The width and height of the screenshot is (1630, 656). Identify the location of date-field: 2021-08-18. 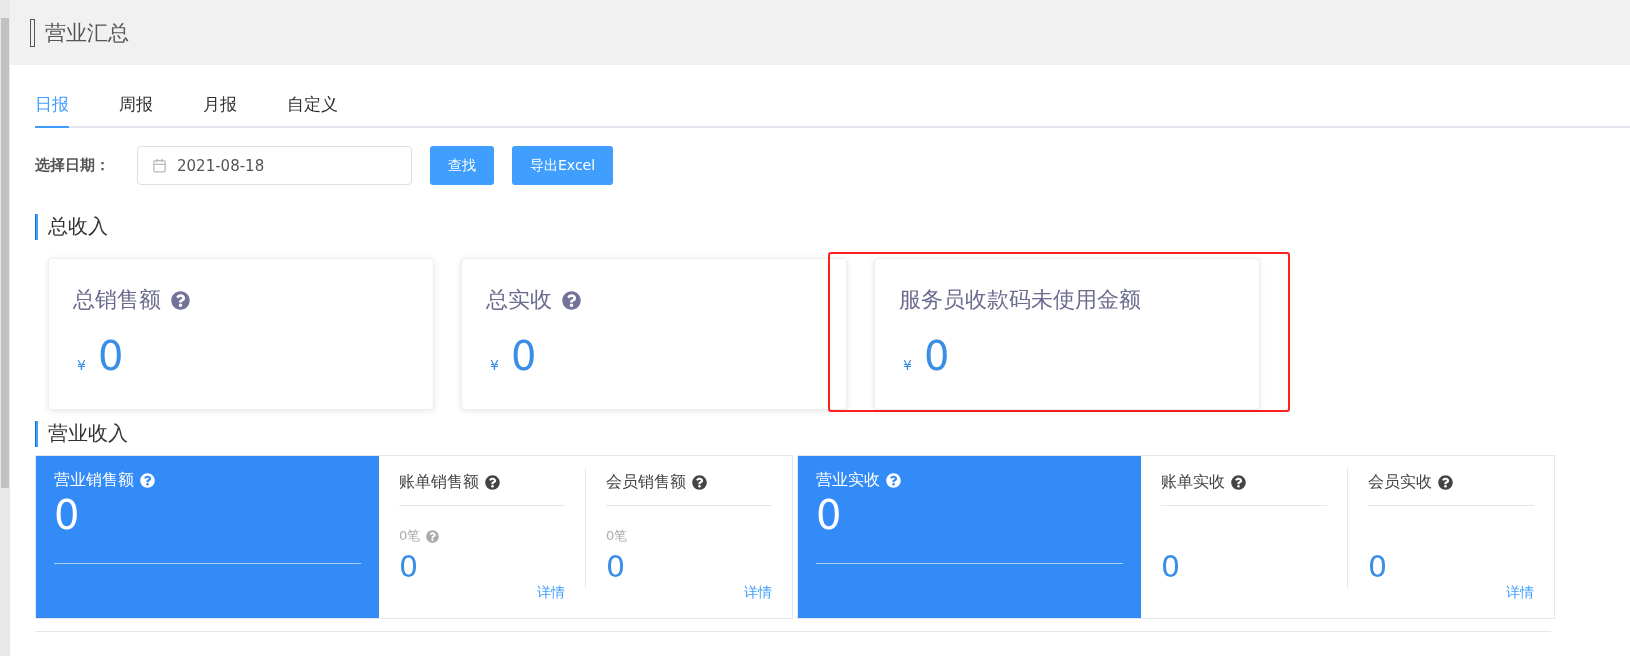
(274, 165).